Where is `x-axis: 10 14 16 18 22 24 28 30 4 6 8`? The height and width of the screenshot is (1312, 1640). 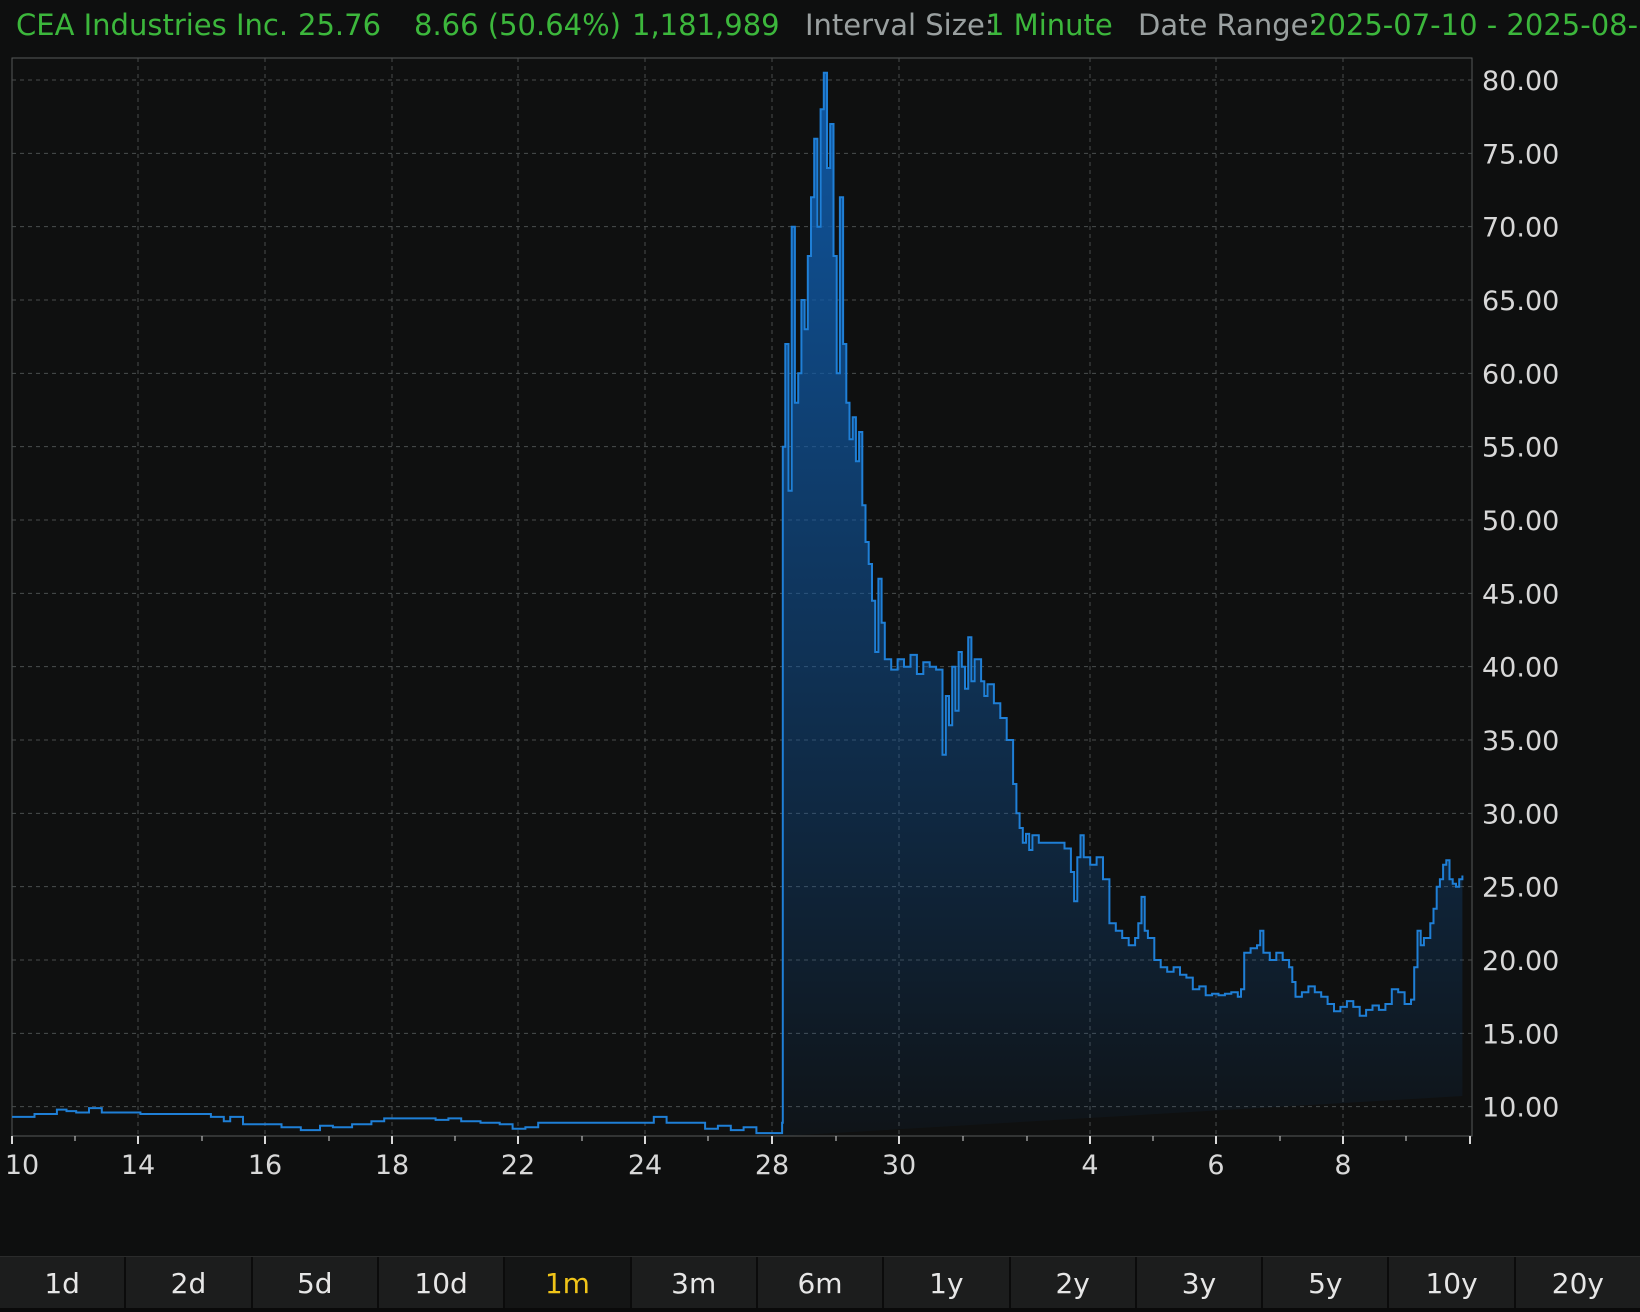 x-axis: 10 14 16 18 22 24 28 30 4 6 8 is located at coordinates (738, 1158).